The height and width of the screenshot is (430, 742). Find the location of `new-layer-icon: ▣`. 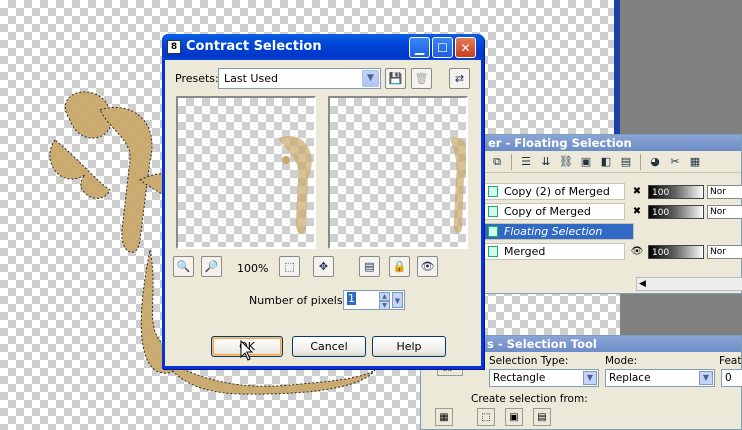

new-layer-icon: ▣ is located at coordinates (586, 162).